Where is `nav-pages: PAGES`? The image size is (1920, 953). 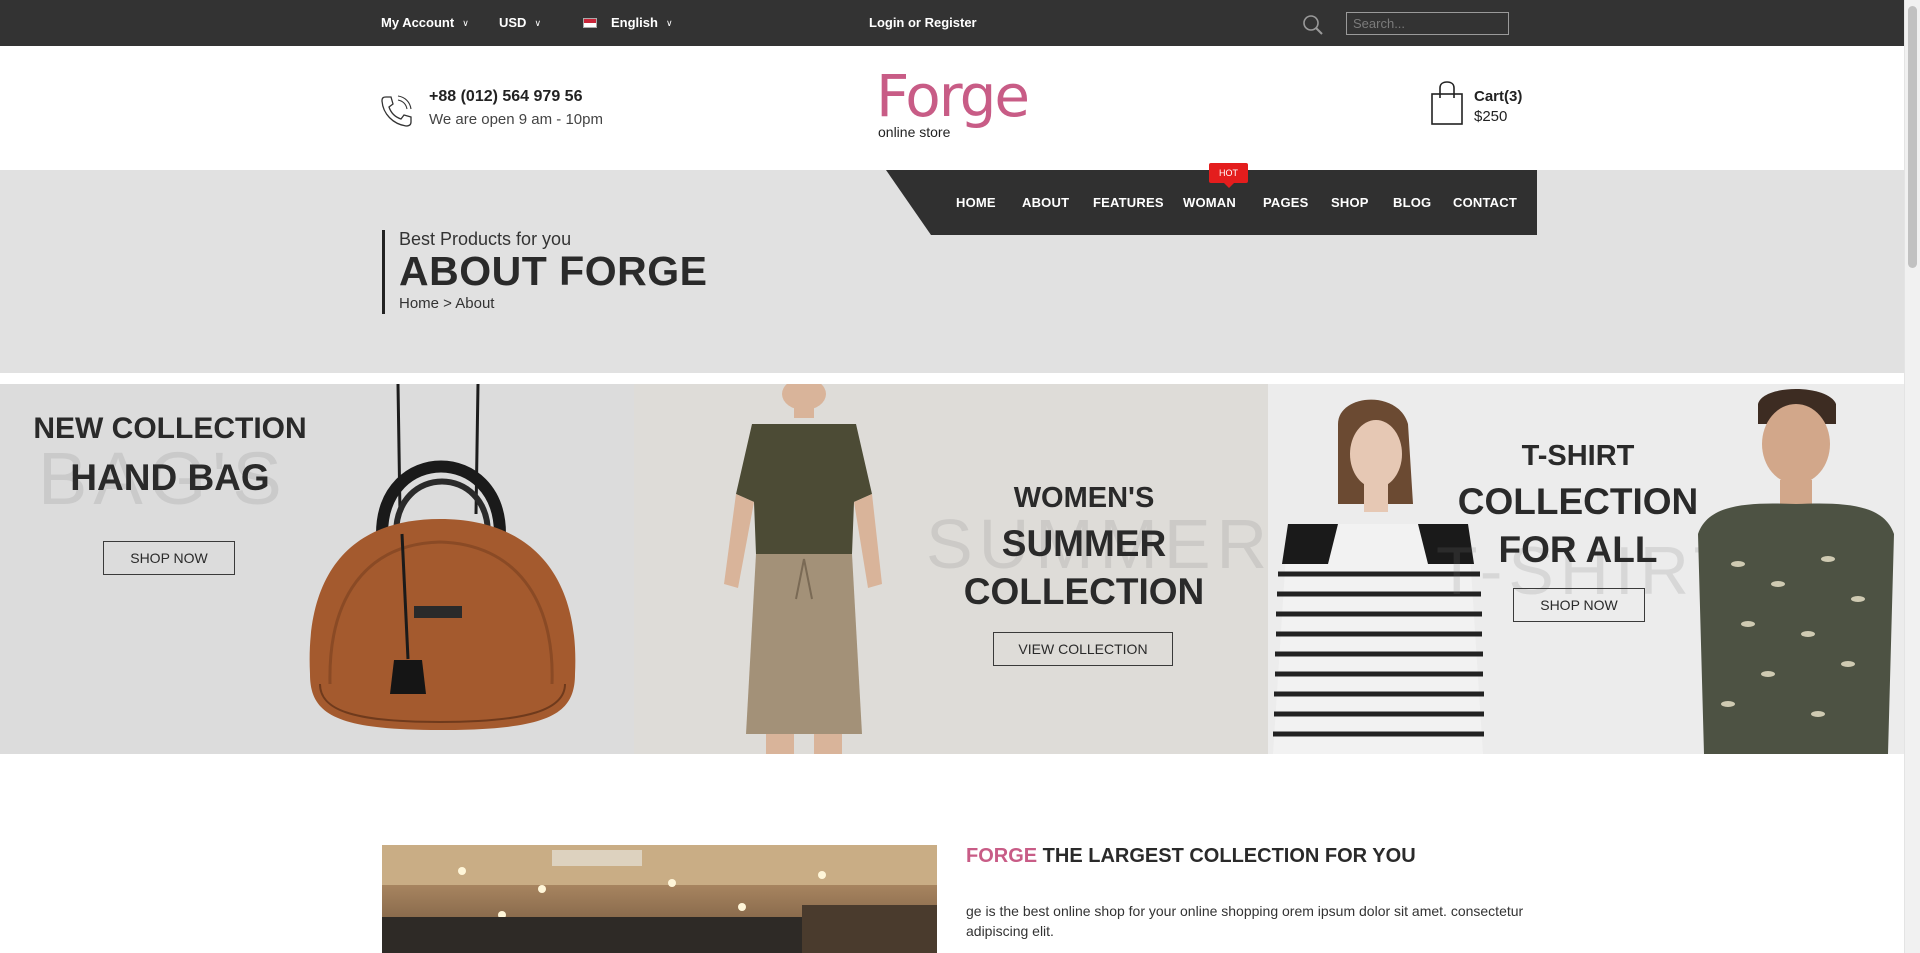
nav-pages: PAGES is located at coordinates (1286, 202).